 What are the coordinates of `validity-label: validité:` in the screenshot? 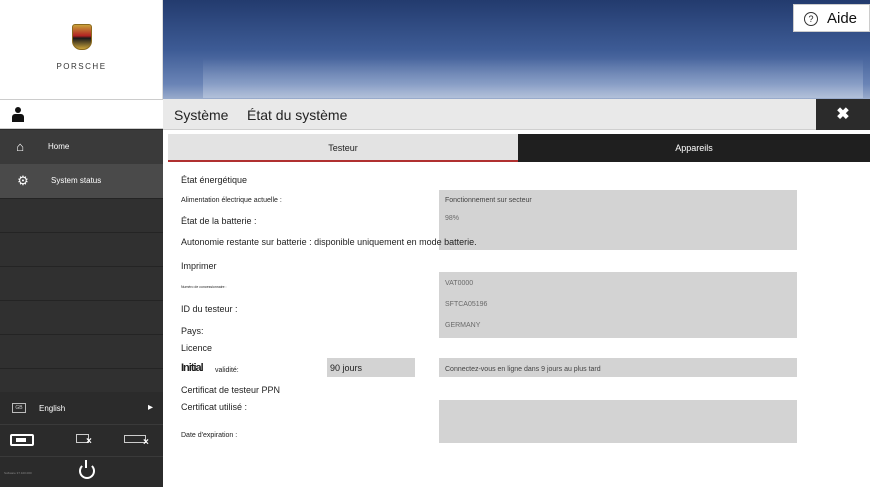 It's located at (227, 370).